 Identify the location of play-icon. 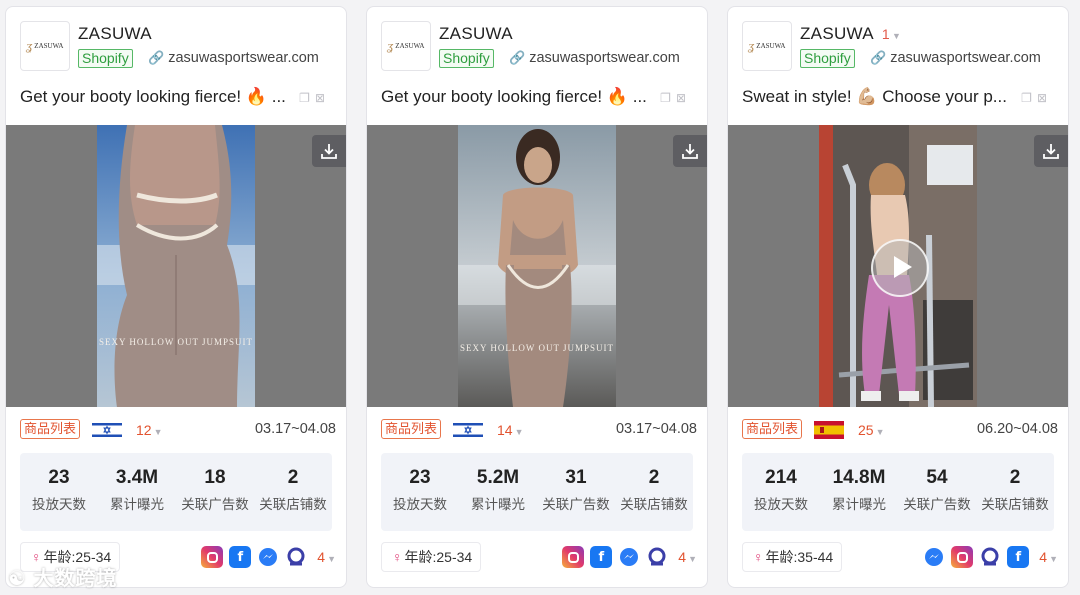
(900, 268).